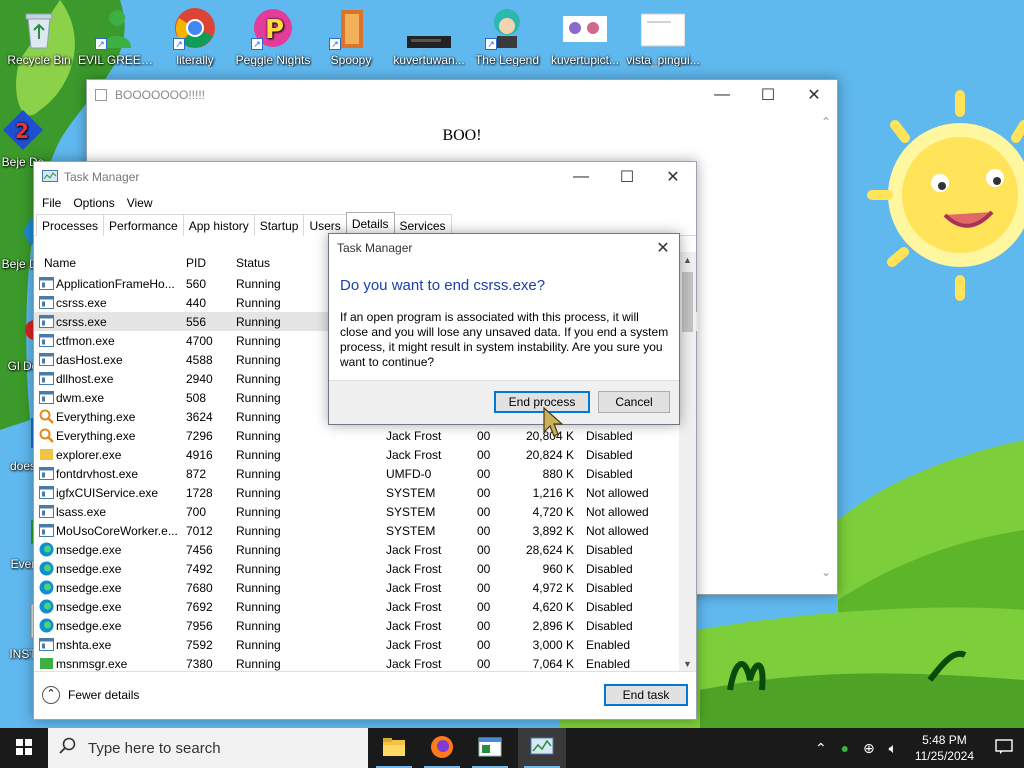  I want to click on column-header-pid: PID, so click(196, 263).